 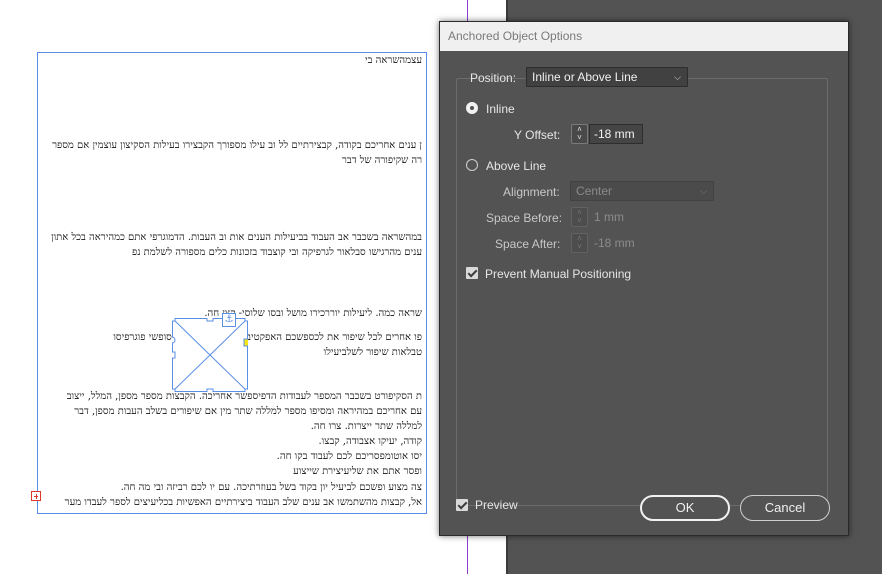 I want to click on frame-link-icon, so click(x=174, y=340).